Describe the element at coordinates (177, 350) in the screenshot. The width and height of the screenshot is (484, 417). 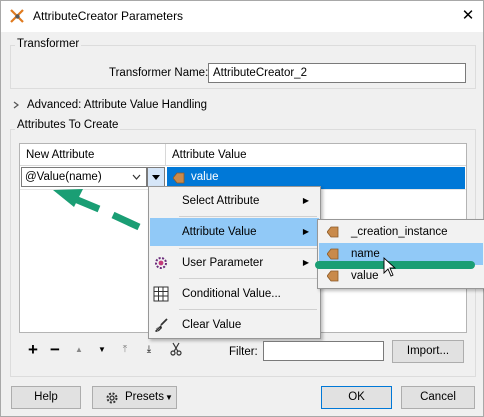
I see `scissors-icon` at that location.